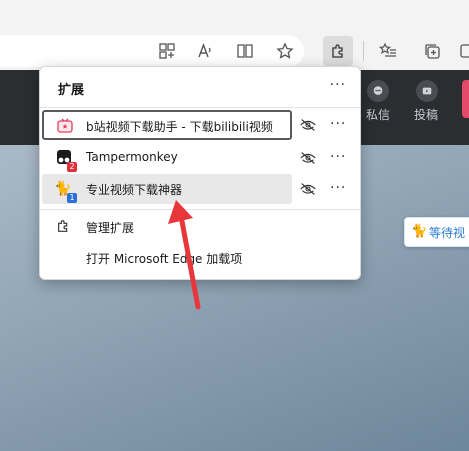 This screenshot has width=469, height=451. I want to click on arrow-shaft, so click(189, 261).